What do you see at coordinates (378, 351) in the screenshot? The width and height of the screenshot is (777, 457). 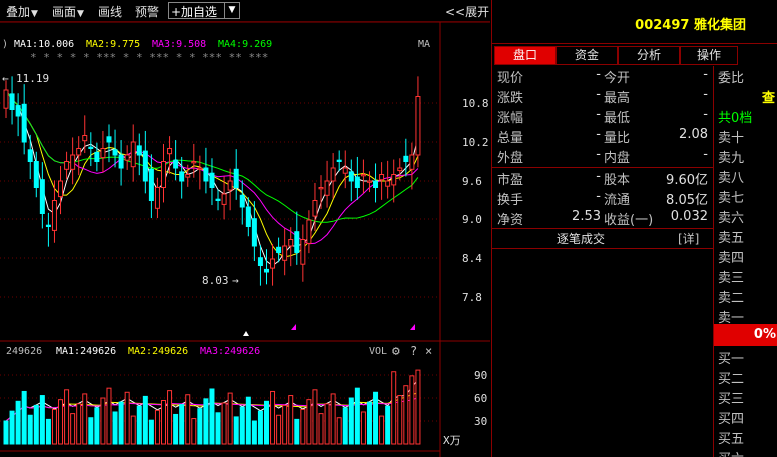 I see `vol-indicator-label: VOL` at bounding box center [378, 351].